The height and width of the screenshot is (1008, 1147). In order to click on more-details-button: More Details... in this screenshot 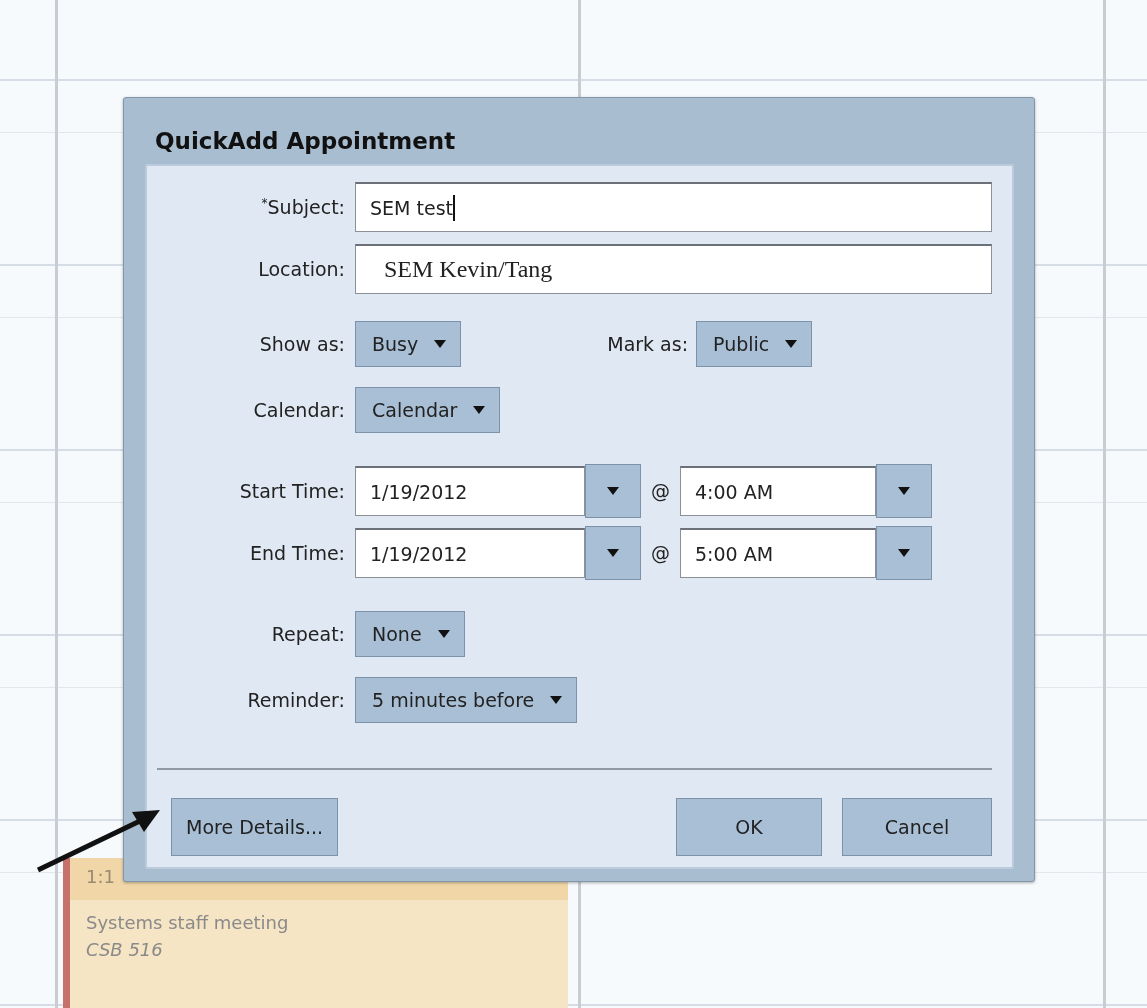, I will do `click(255, 827)`.